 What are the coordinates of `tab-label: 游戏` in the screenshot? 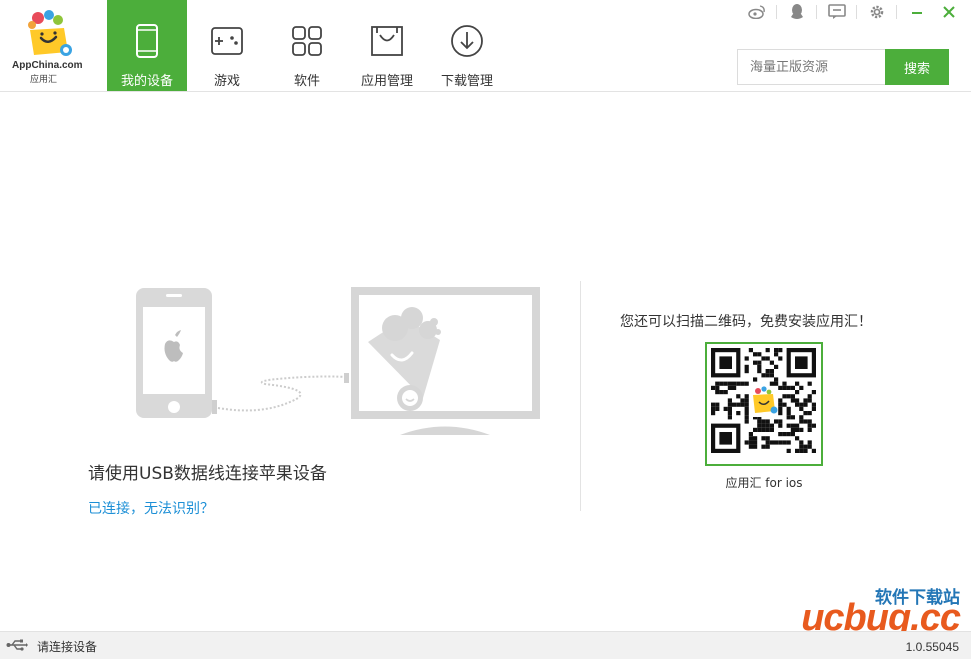 It's located at (226, 81).